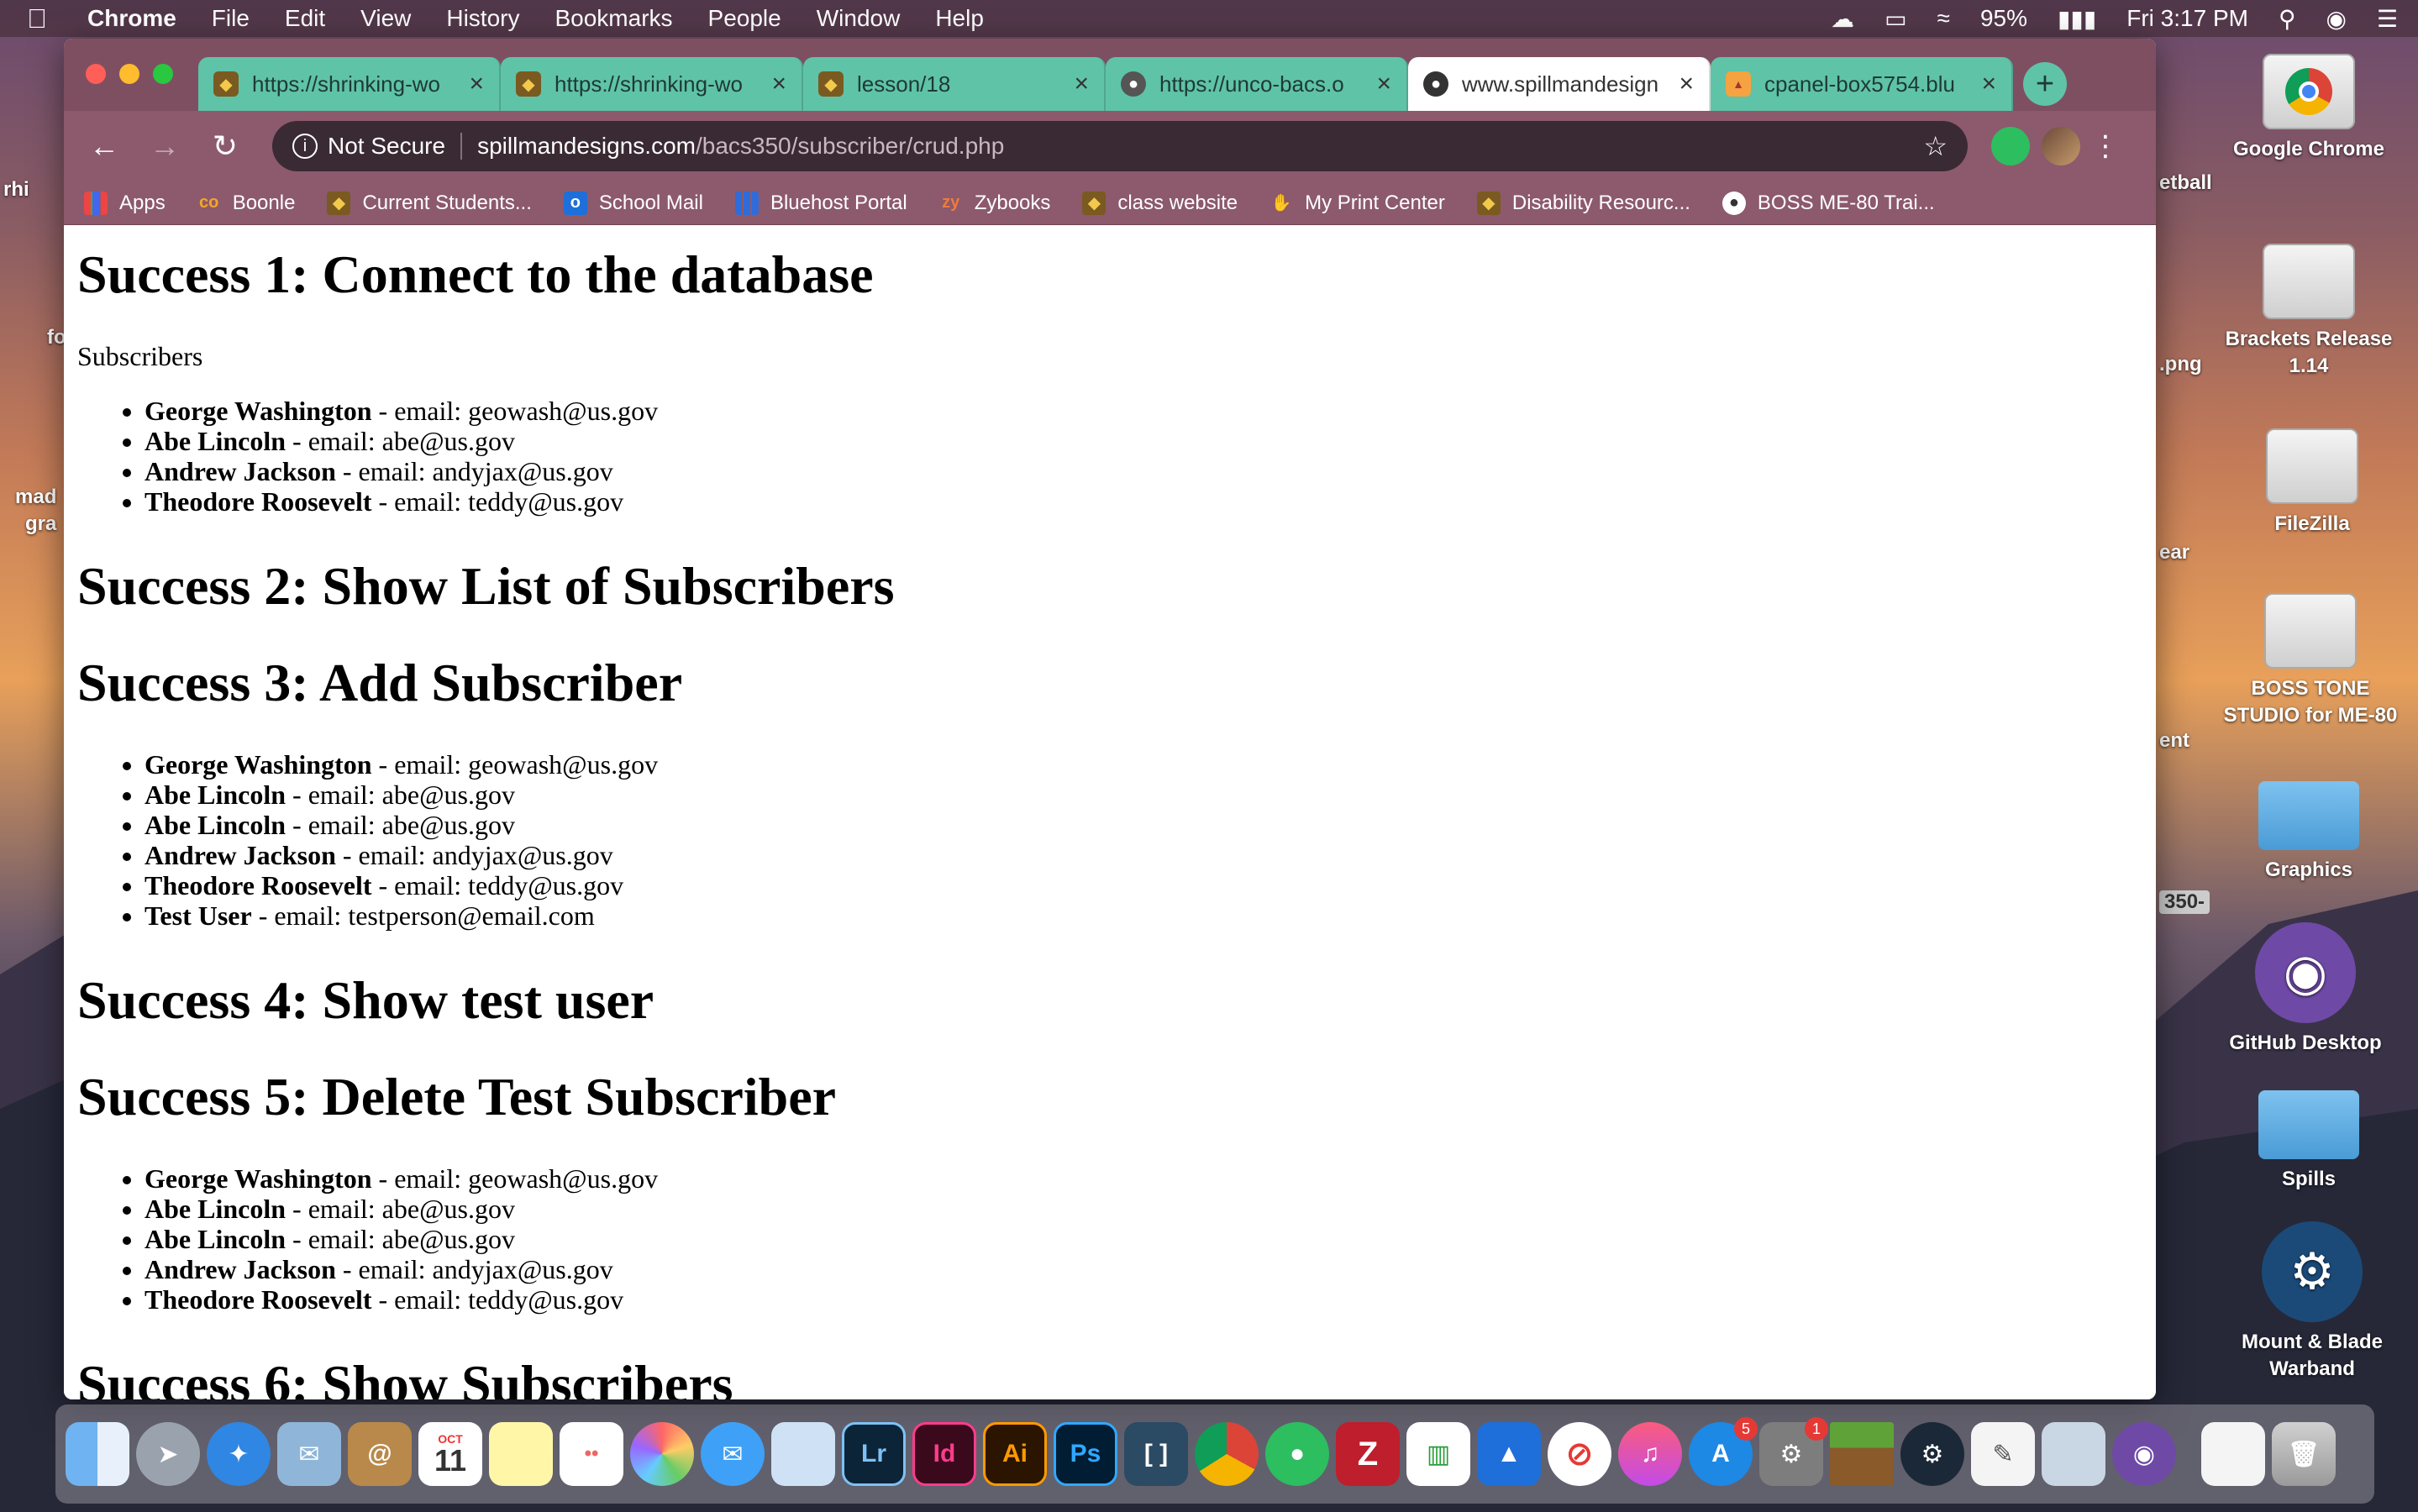  I want to click on tab-shrinking-1: ◆ https://shrinking-wo ×, so click(349, 84).